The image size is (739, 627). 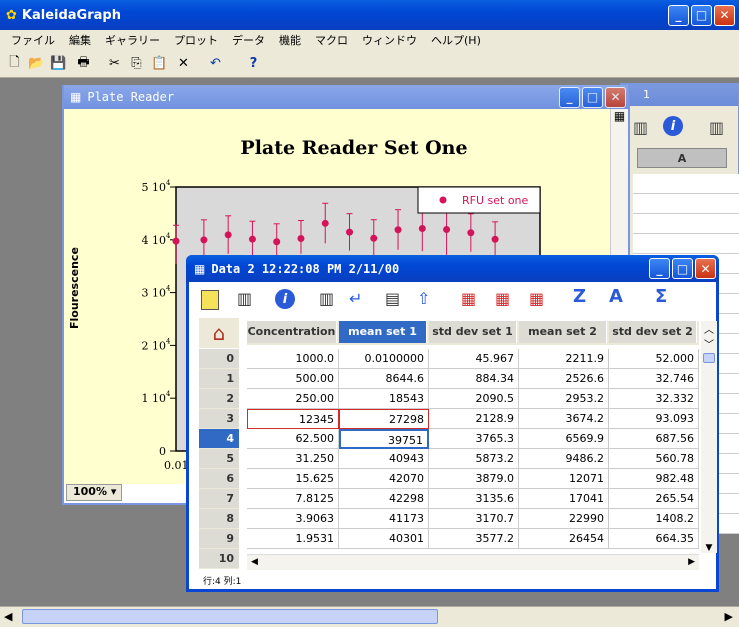 I want to click on plot-tool-icon: ▦, so click(x=619, y=118).